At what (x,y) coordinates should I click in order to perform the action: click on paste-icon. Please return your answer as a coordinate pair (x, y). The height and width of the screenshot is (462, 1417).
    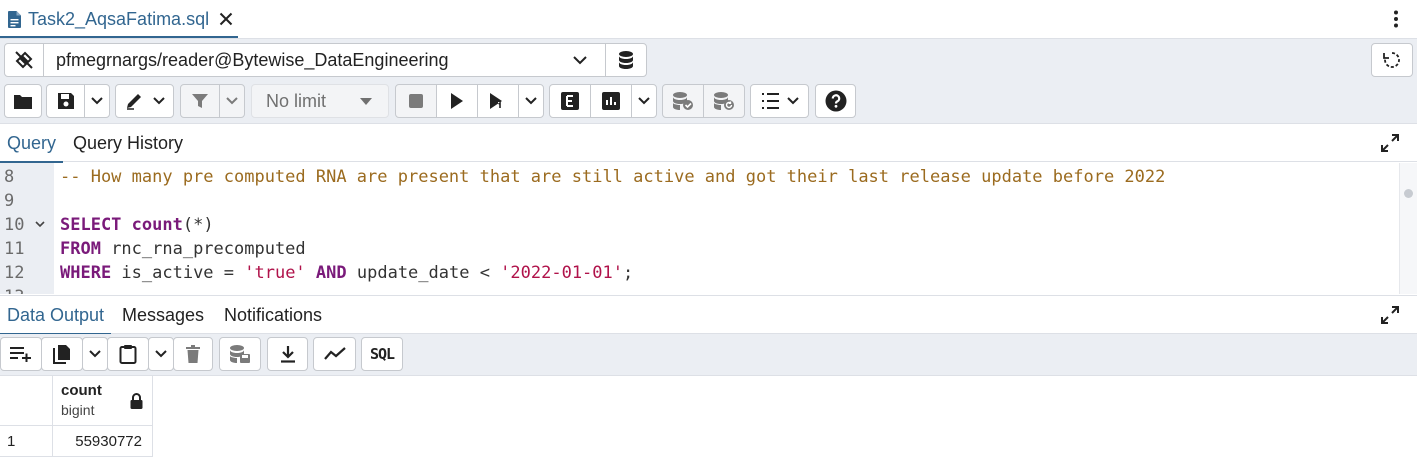
    Looking at the image, I should click on (128, 354).